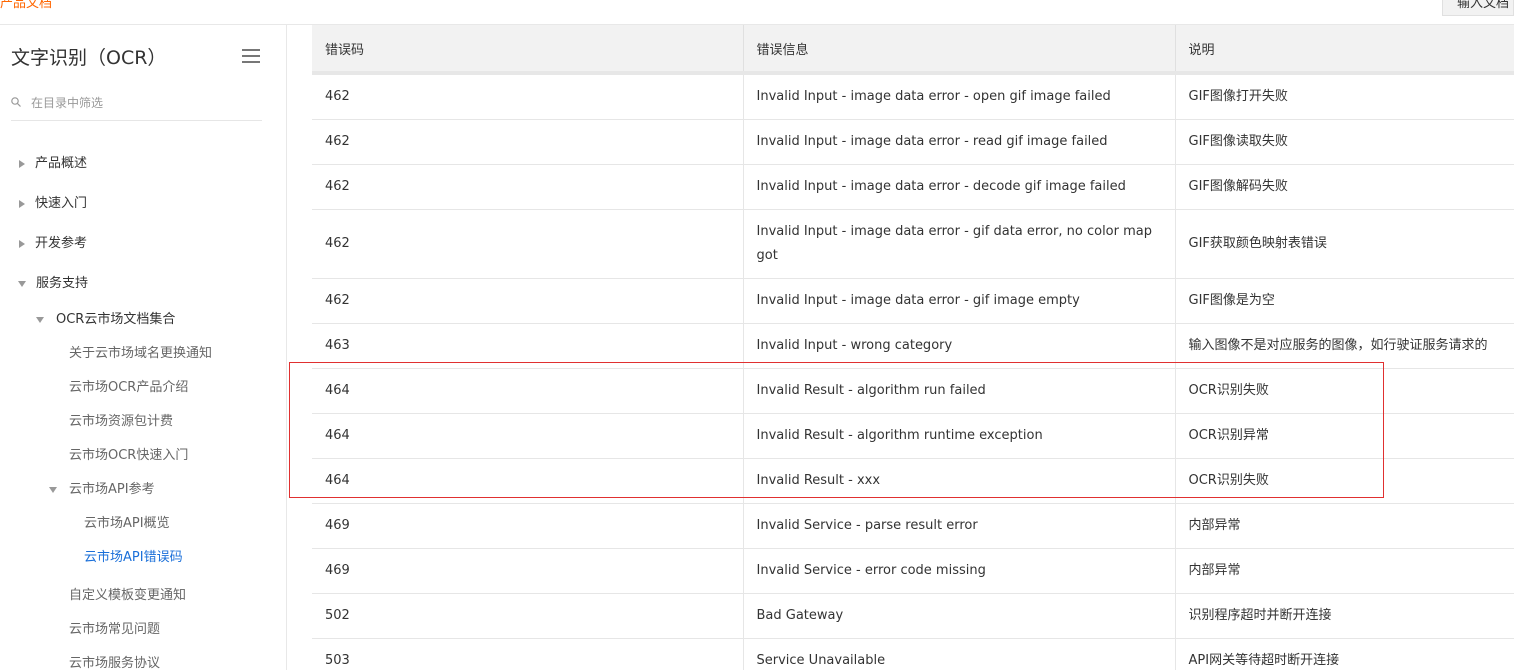 Image resolution: width=1514 pixels, height=670 pixels. What do you see at coordinates (1344, 616) in the screenshot?
I see `error-desc-cell: 识别程序超时并断开连接` at bounding box center [1344, 616].